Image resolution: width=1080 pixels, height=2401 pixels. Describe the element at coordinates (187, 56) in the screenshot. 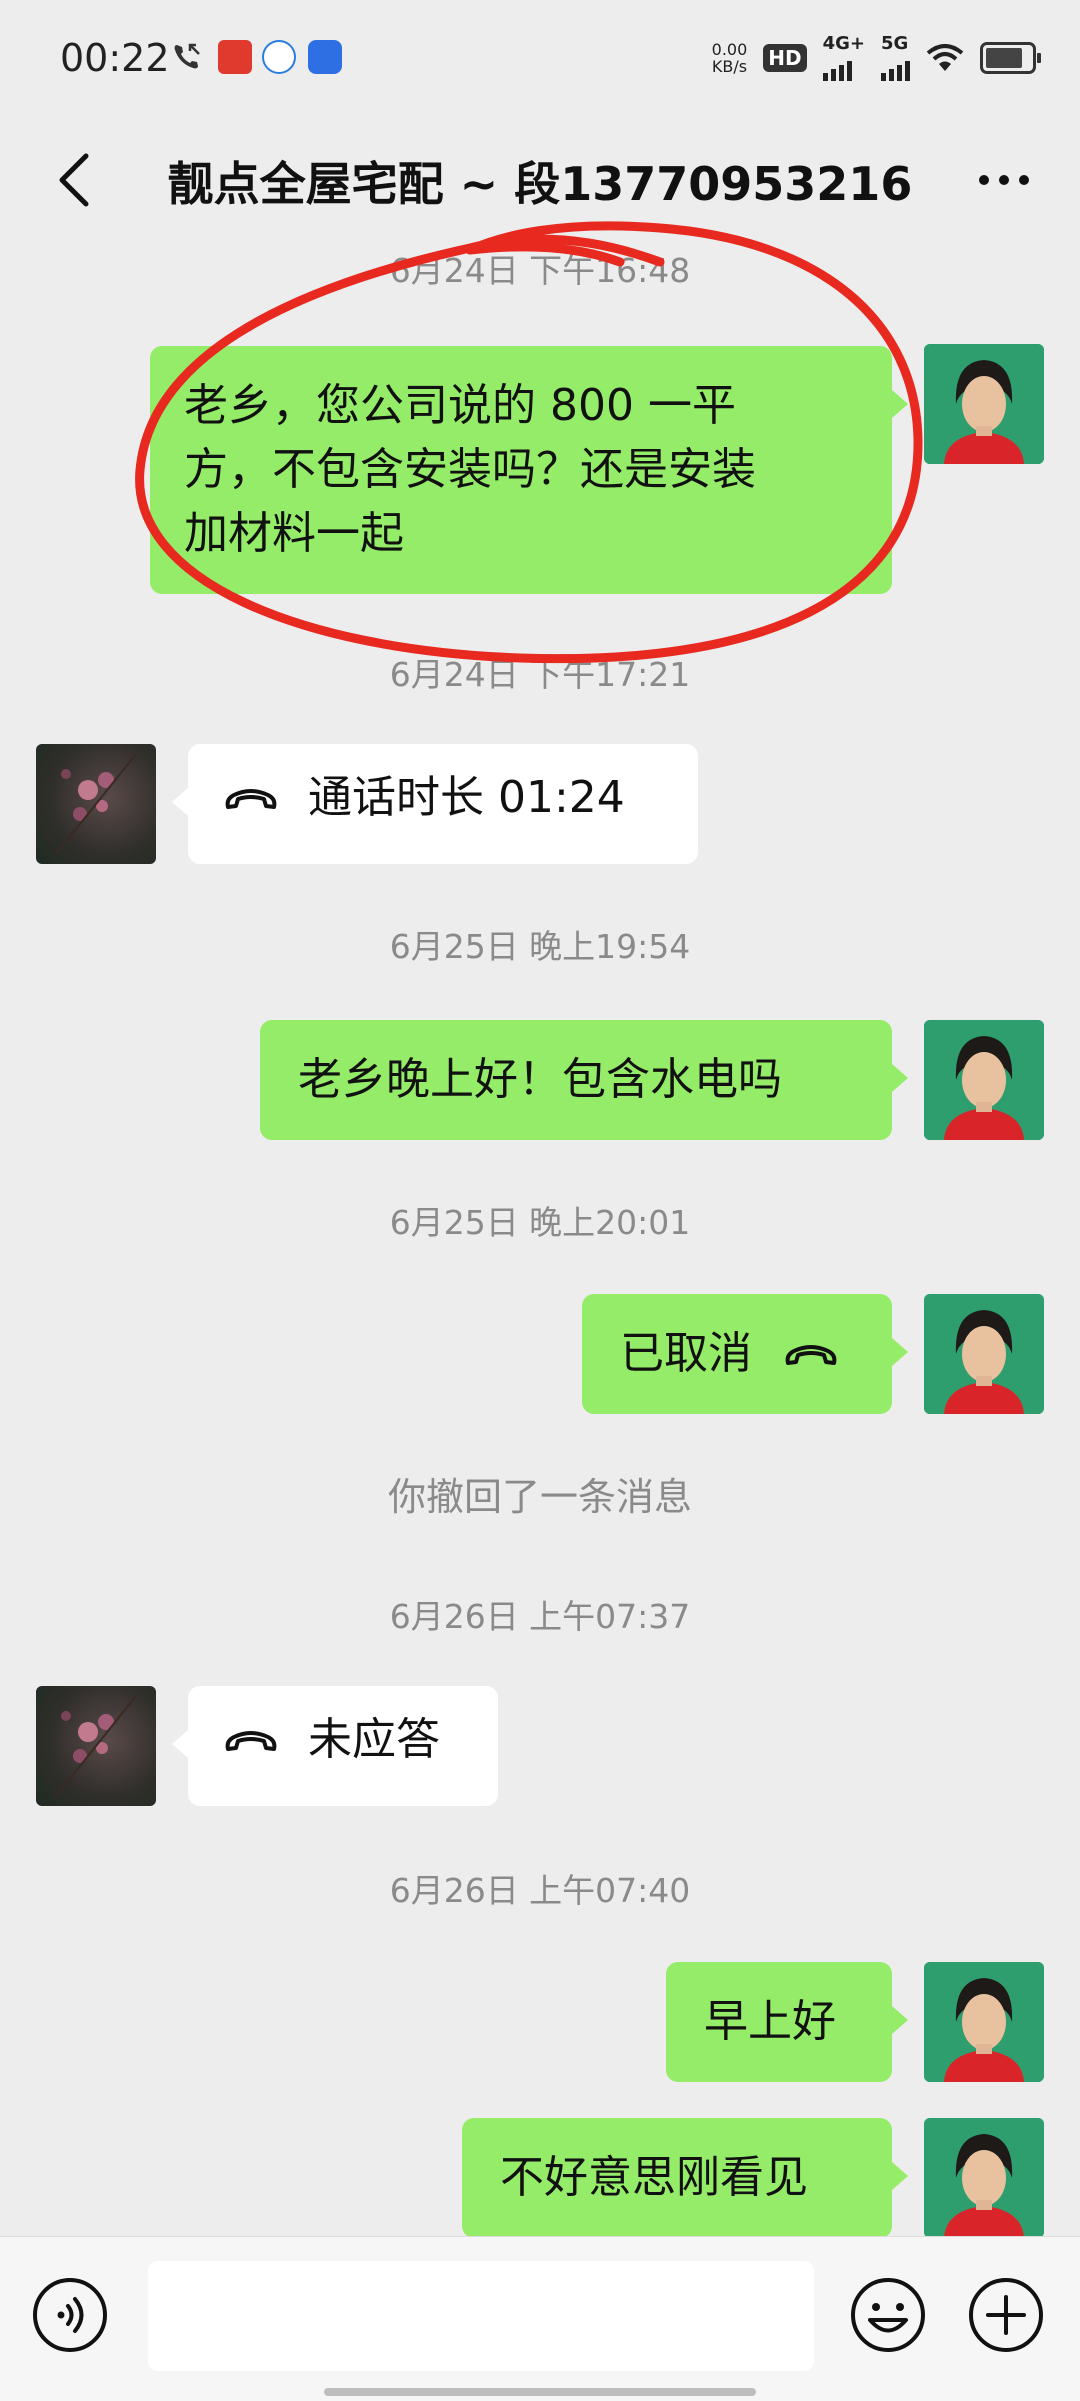

I see `missed-call-icon` at that location.